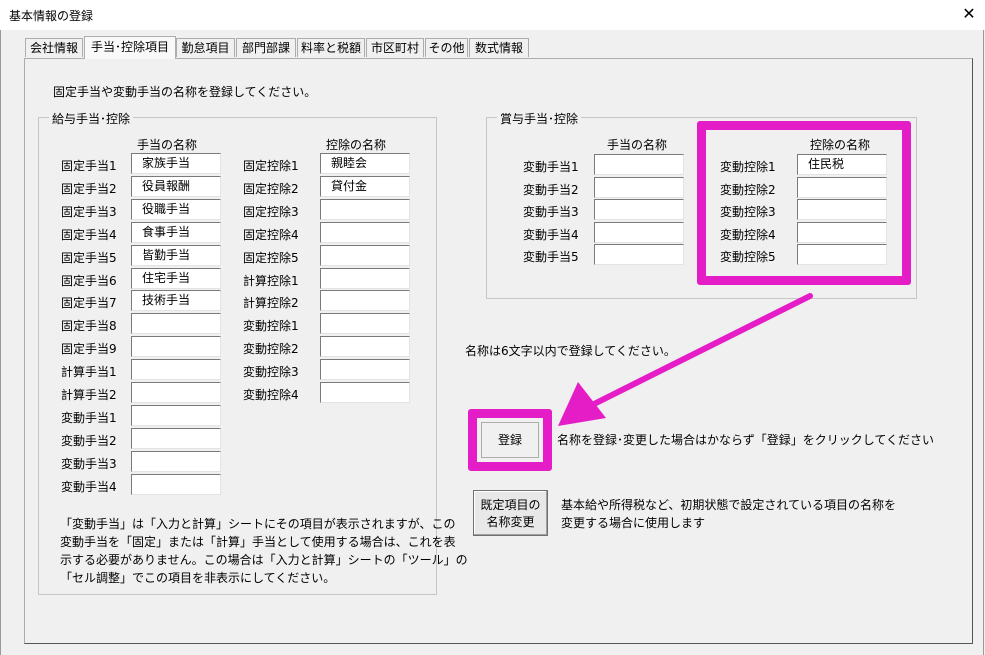  I want to click on salary-allowance-name-input: 技術手当, so click(176, 301).